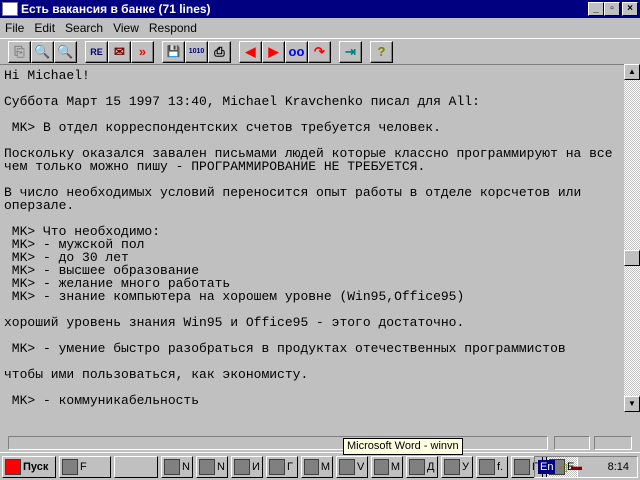  What do you see at coordinates (136, 466) in the screenshot?
I see `taskbar-button` at bounding box center [136, 466].